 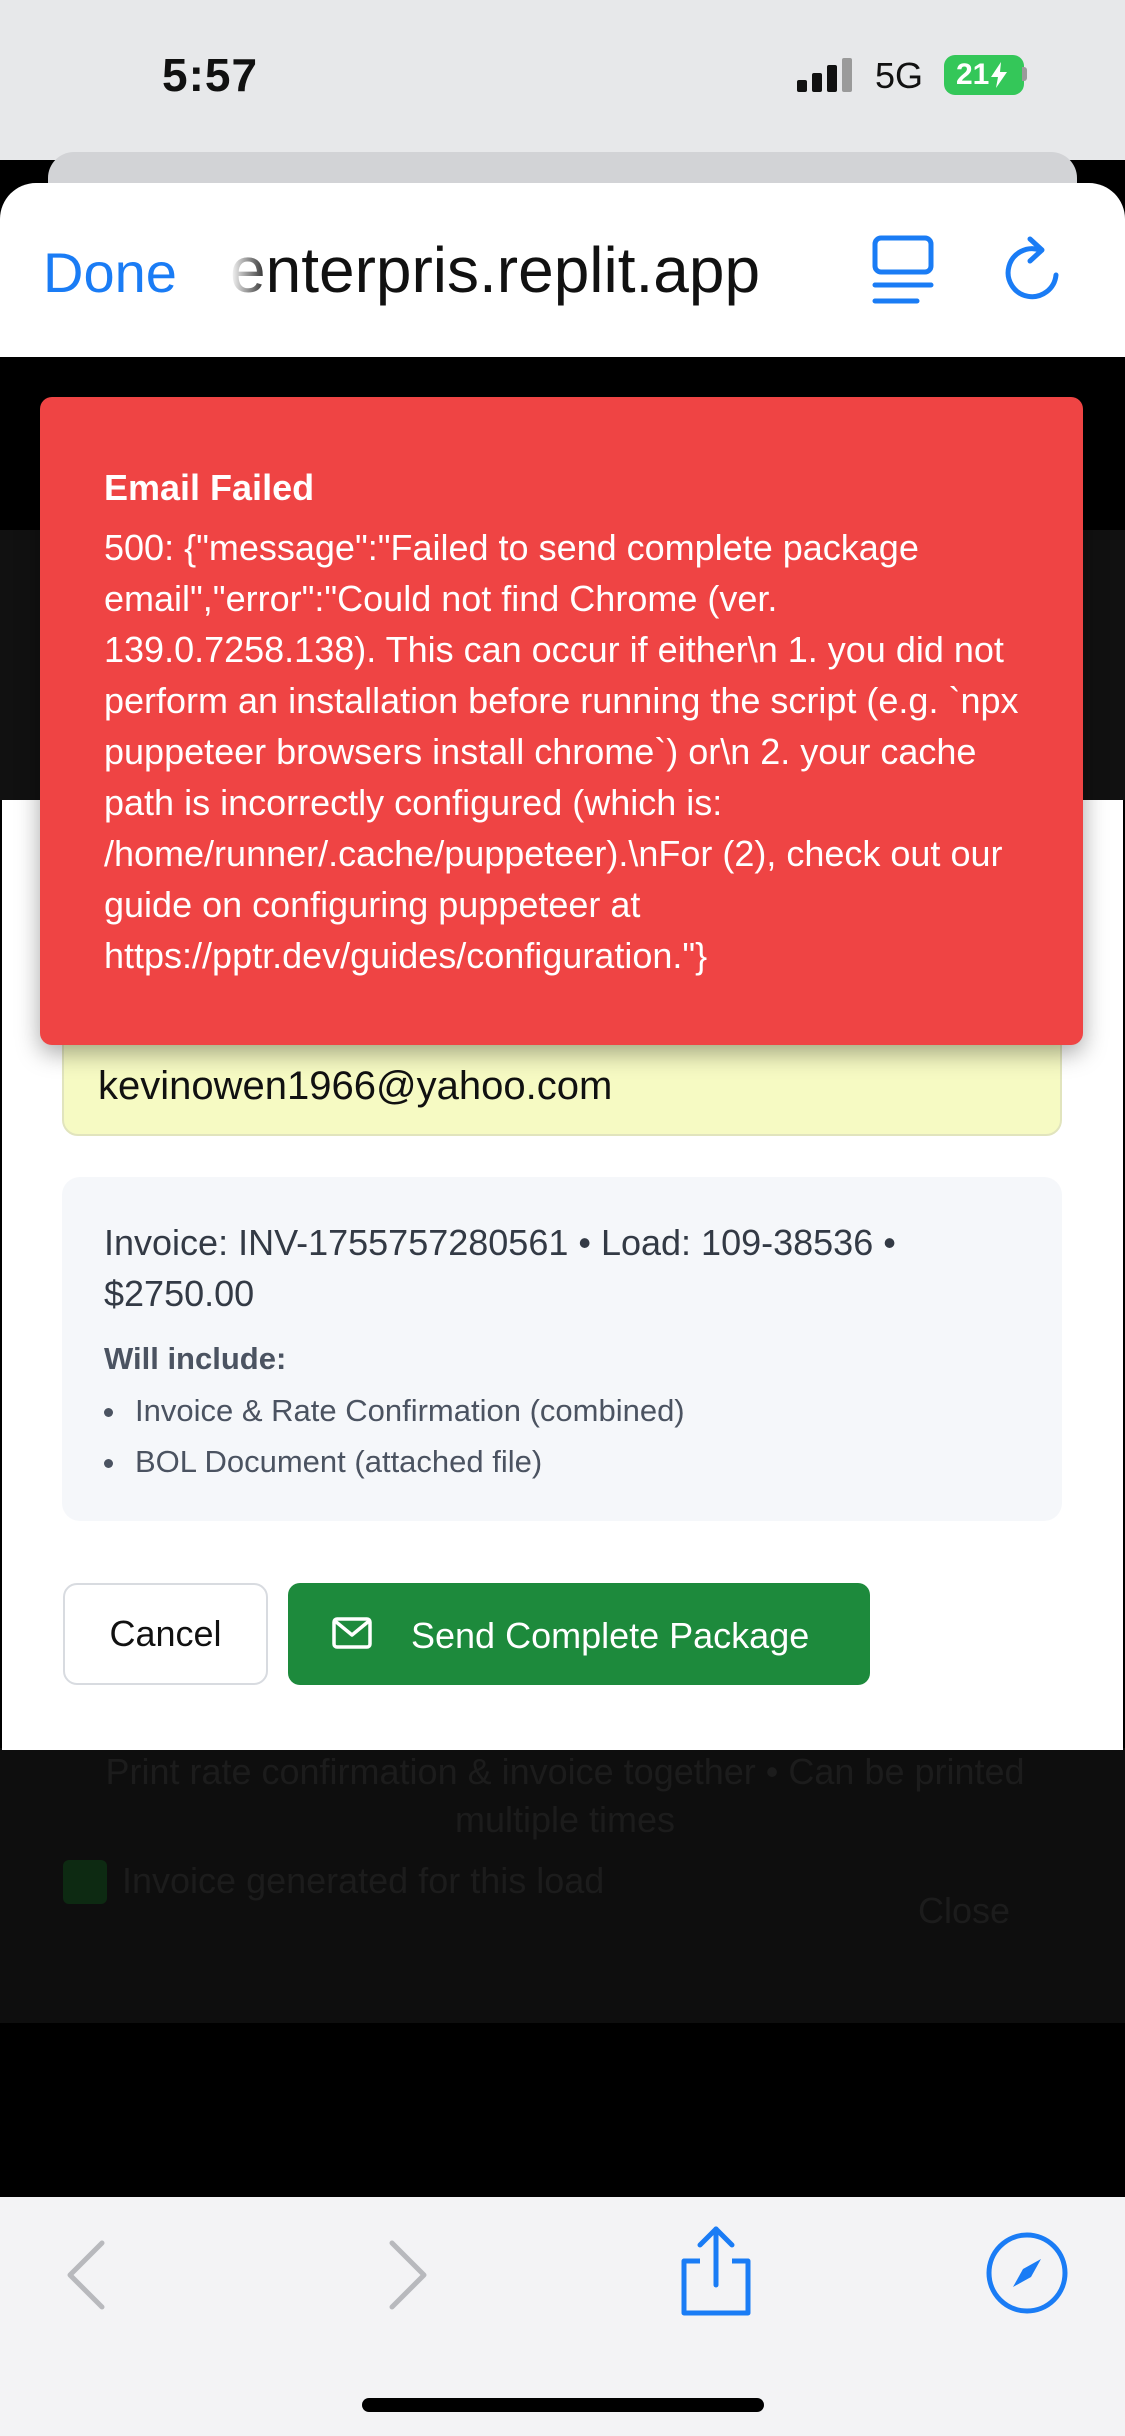 I want to click on url-text: enterpris.replit.app, so click(x=495, y=270).